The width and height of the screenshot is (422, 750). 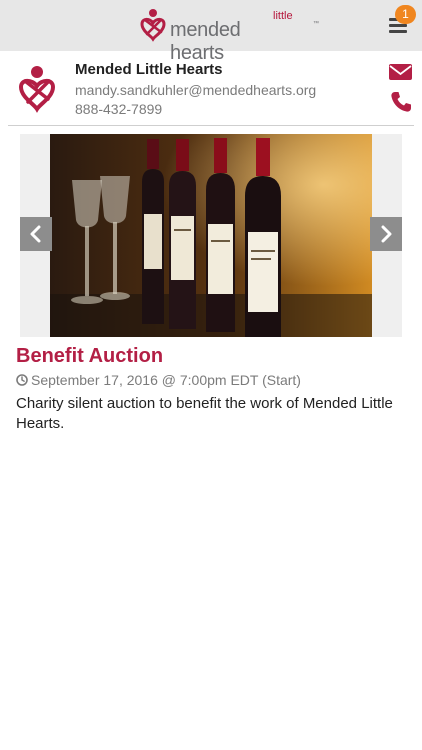 I want to click on chevron-left-icon, so click(x=35, y=234).